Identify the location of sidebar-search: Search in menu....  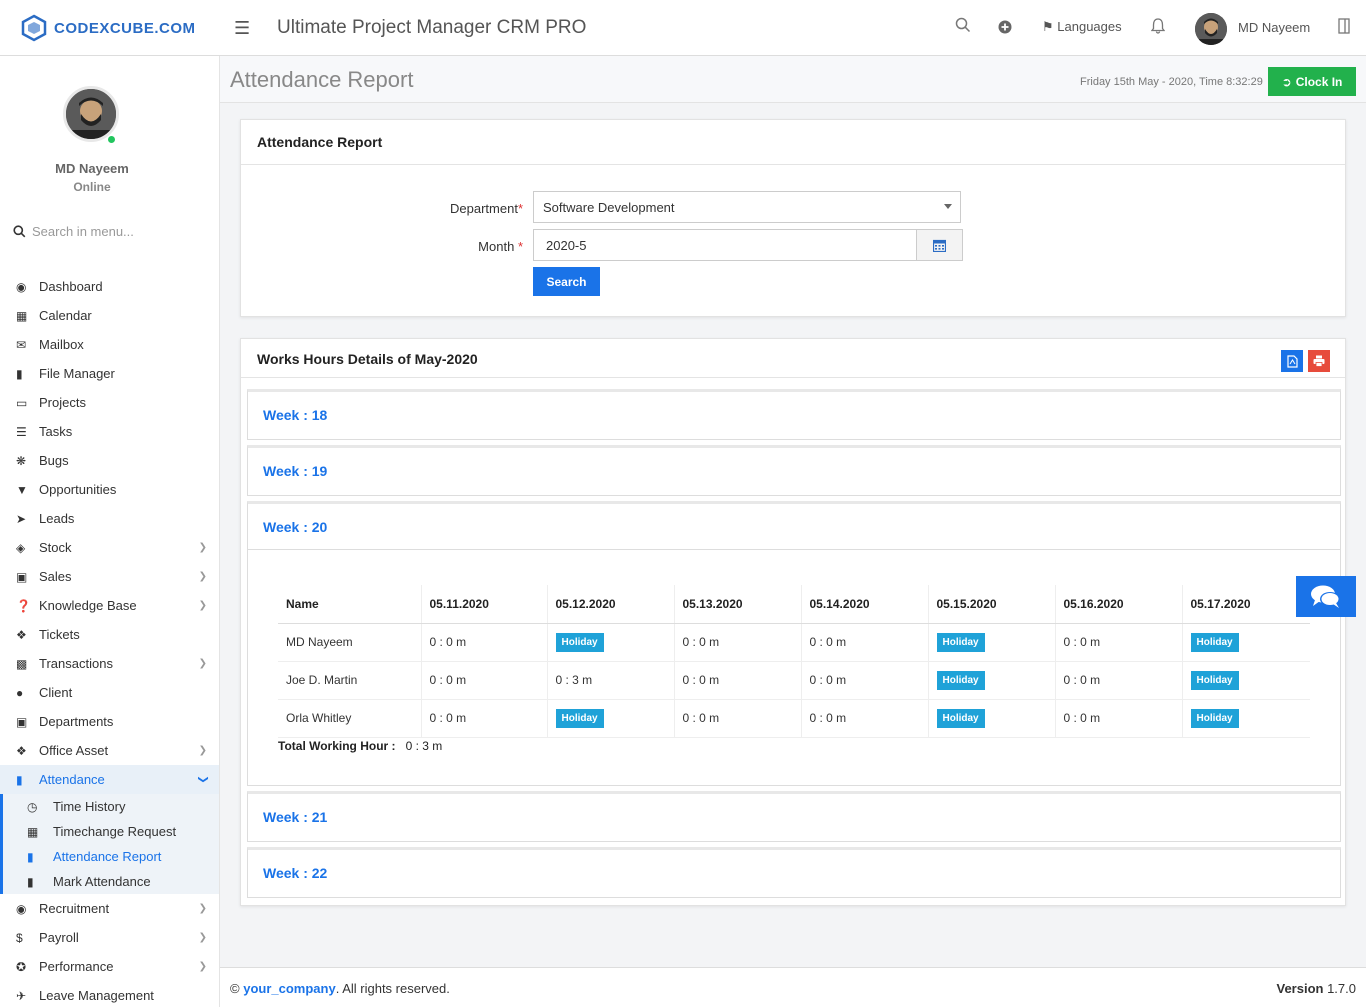
(73, 231).